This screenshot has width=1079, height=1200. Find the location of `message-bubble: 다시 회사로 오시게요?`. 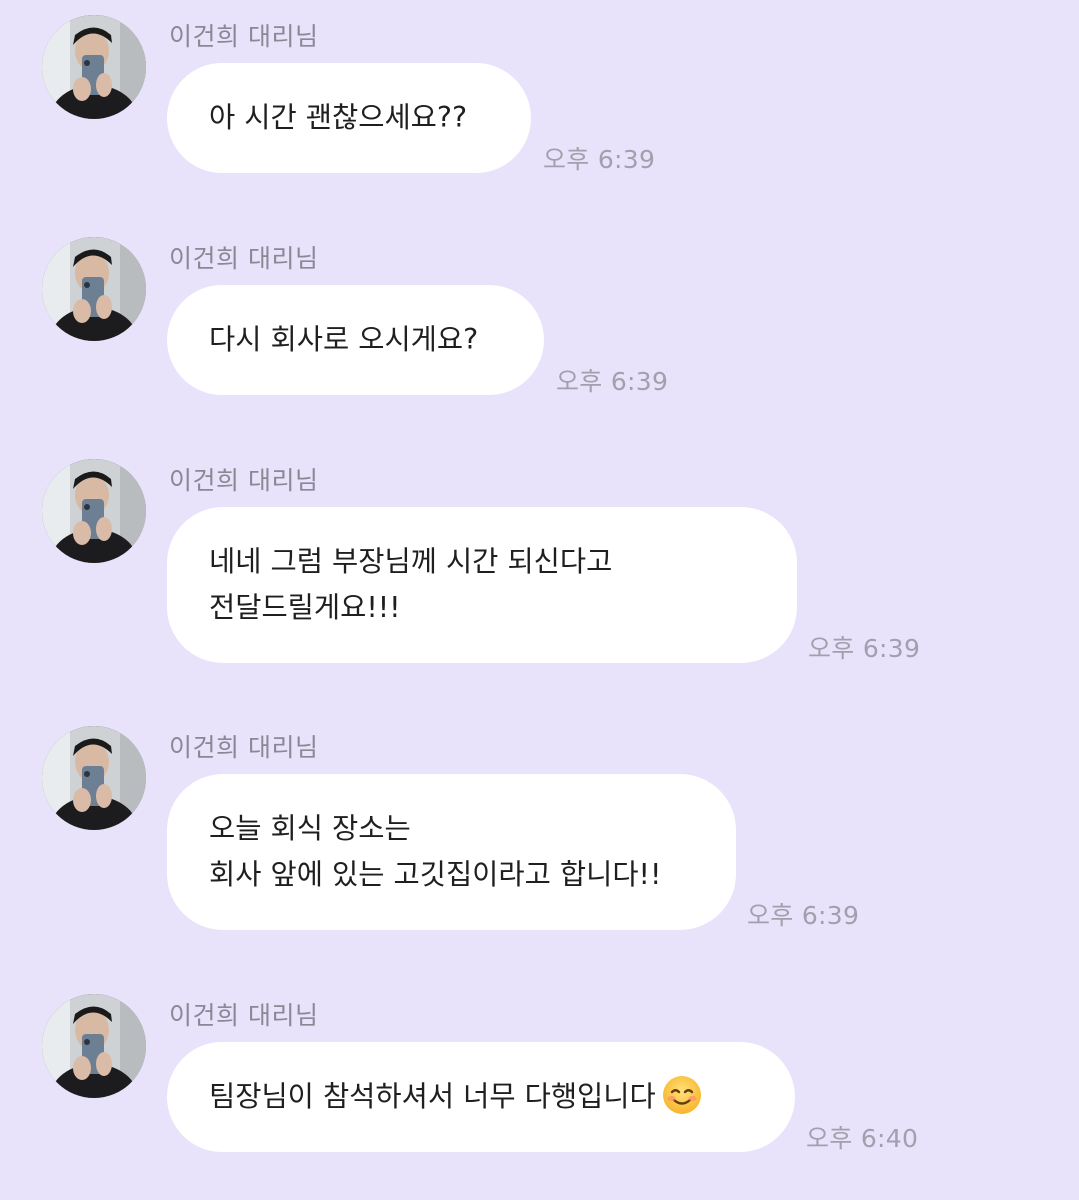

message-bubble: 다시 회사로 오시게요? is located at coordinates (355, 340).